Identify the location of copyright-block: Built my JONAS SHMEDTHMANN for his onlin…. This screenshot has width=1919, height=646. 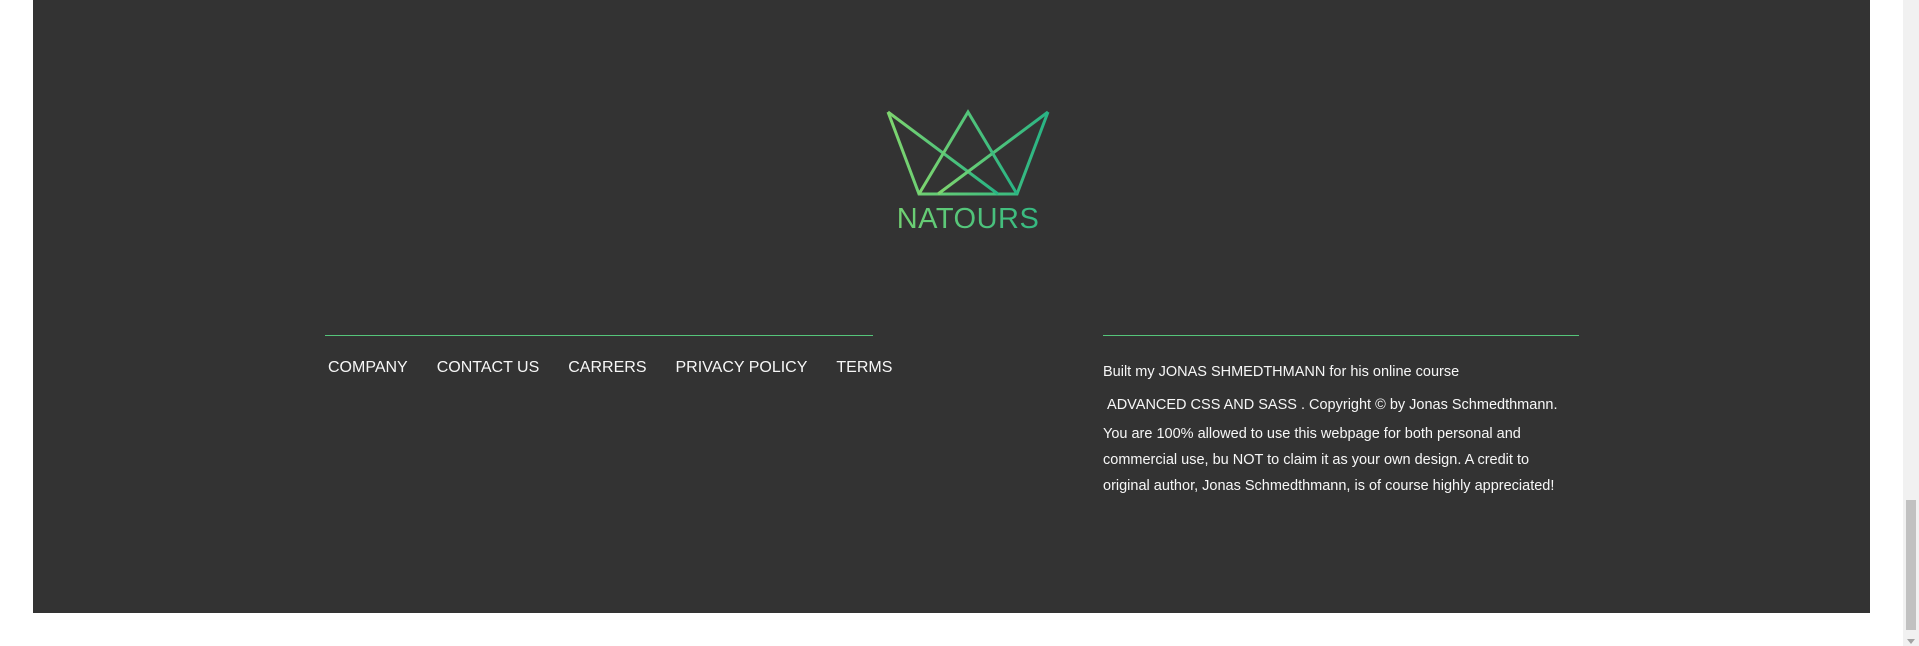
(1341, 417).